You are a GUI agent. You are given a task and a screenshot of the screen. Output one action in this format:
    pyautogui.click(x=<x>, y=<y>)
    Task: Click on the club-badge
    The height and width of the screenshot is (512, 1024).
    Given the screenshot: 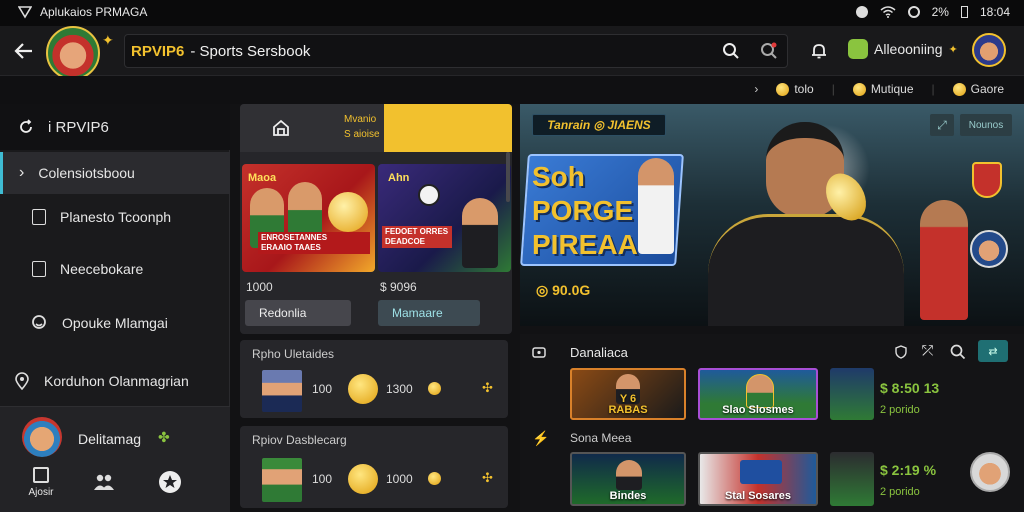 What is the action you would take?
    pyautogui.click(x=987, y=180)
    